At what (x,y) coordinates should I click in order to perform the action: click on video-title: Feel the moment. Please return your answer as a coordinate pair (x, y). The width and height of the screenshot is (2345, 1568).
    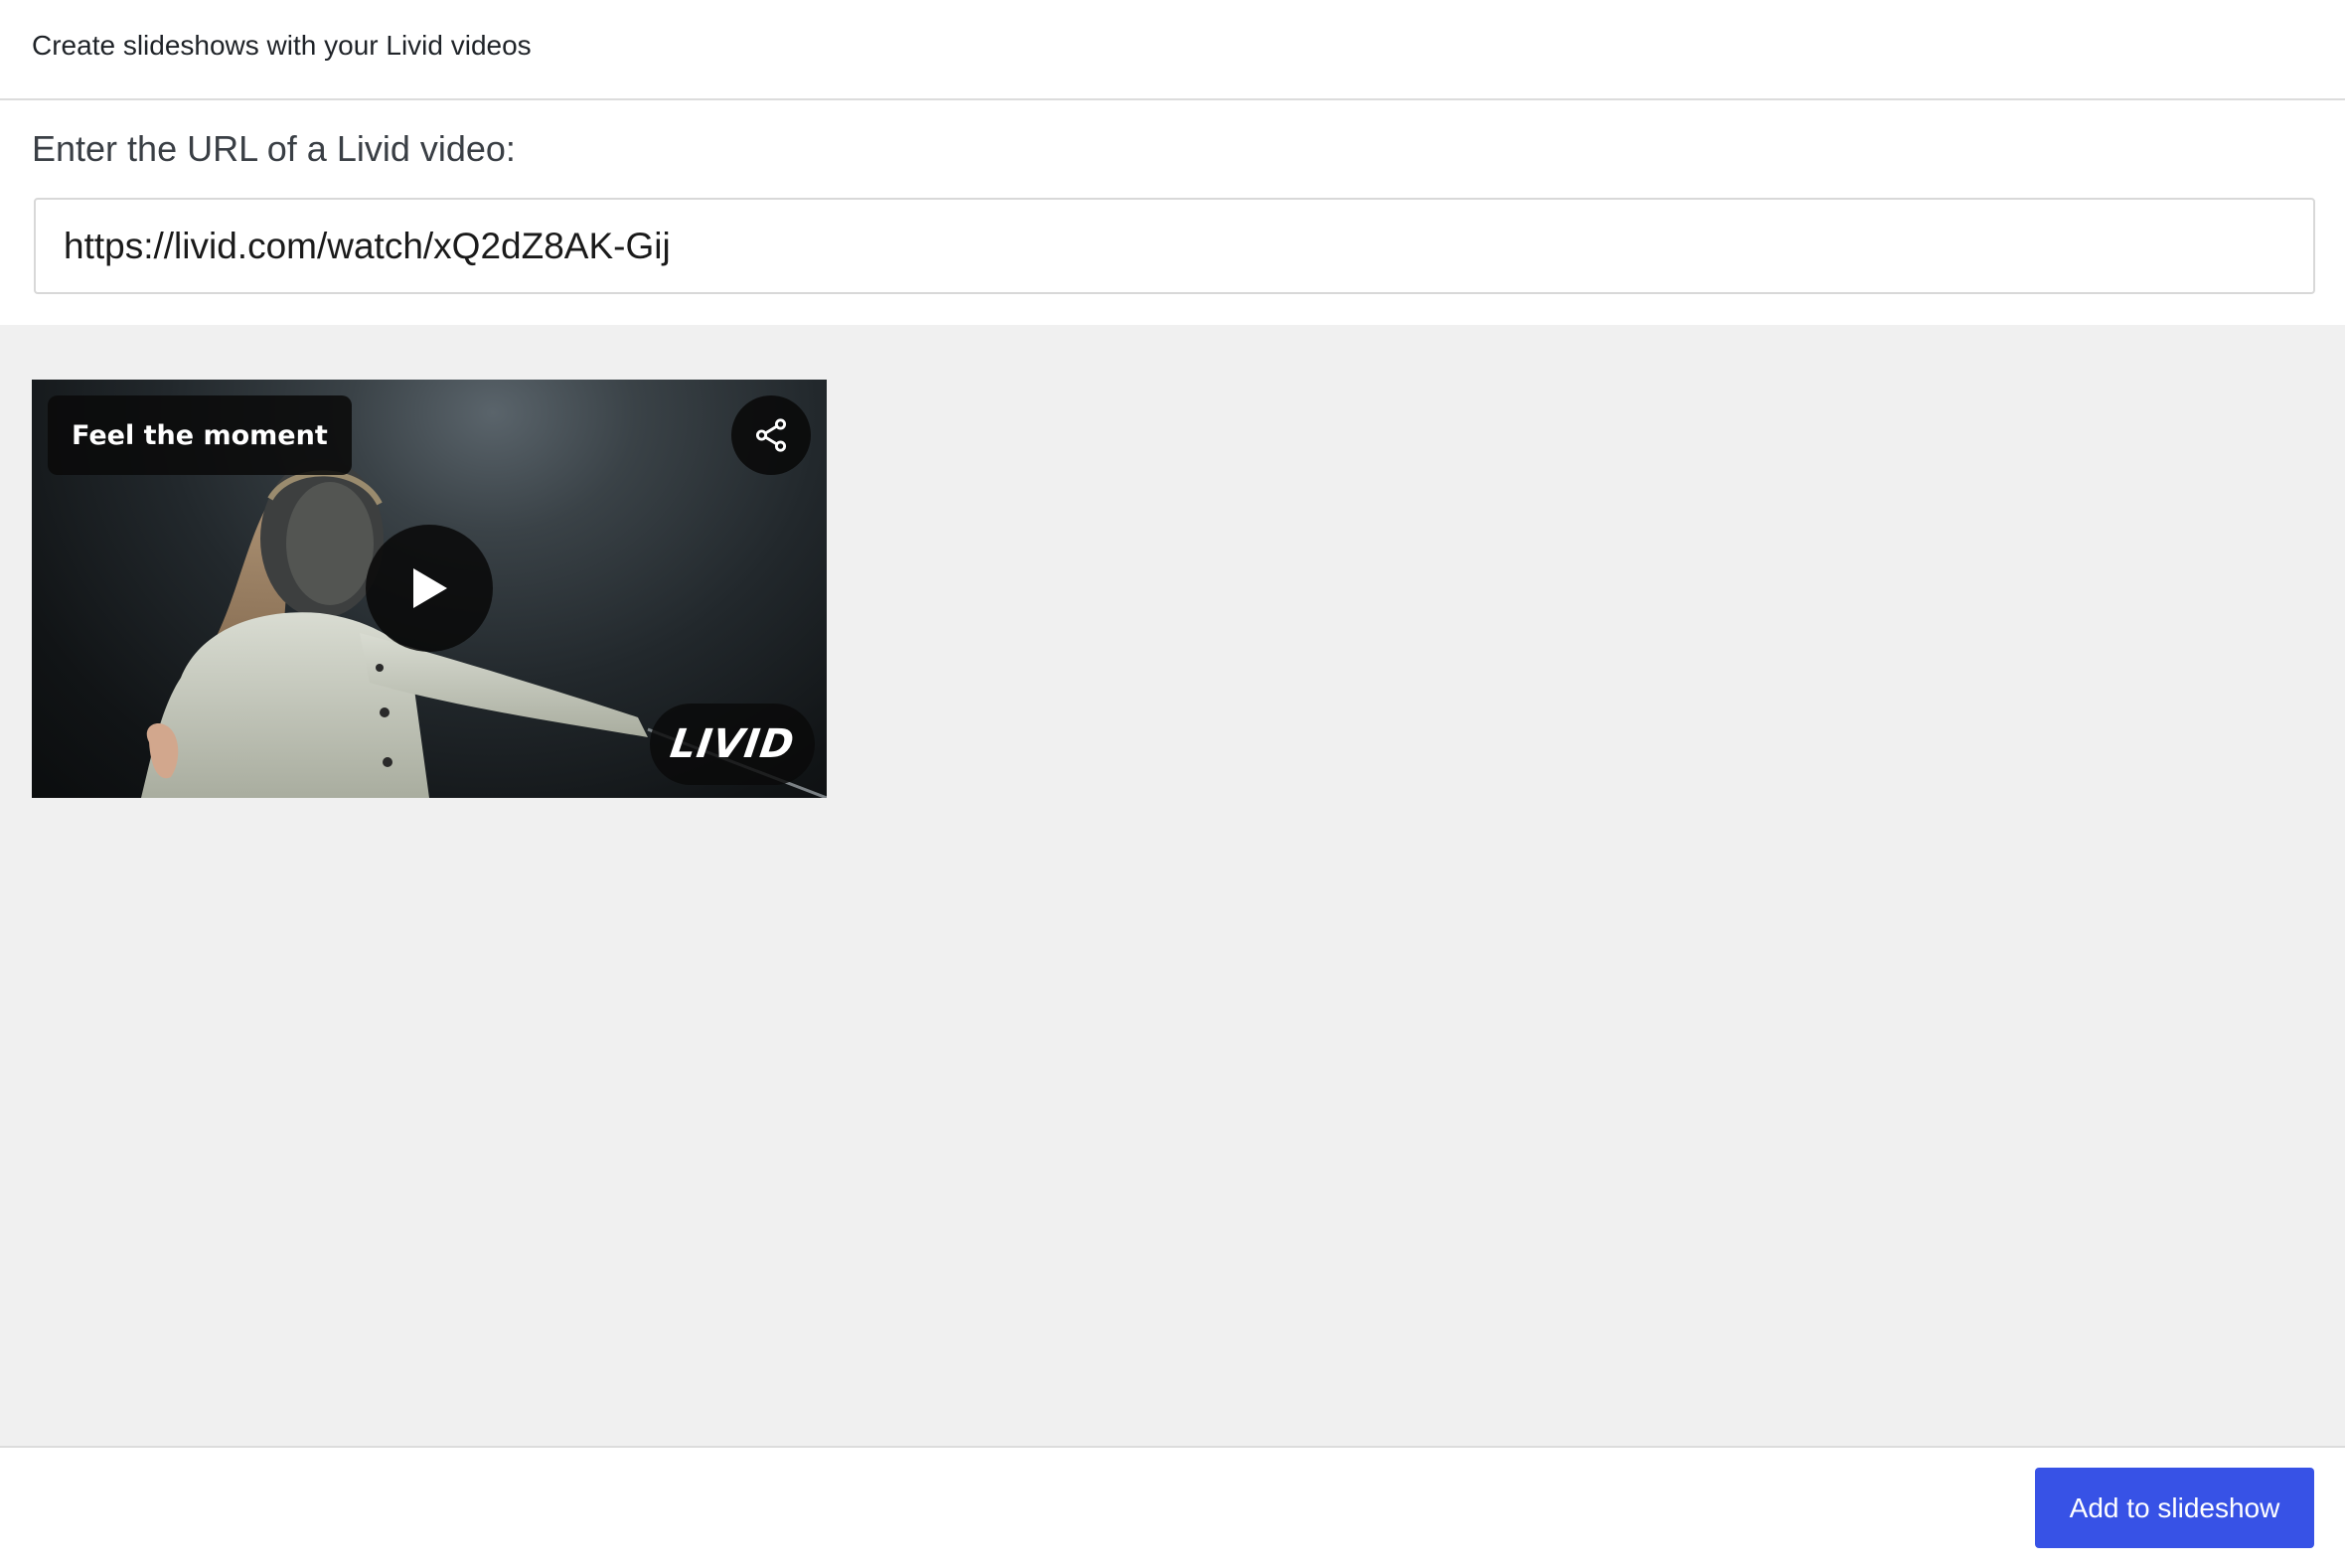
    Looking at the image, I should click on (200, 435).